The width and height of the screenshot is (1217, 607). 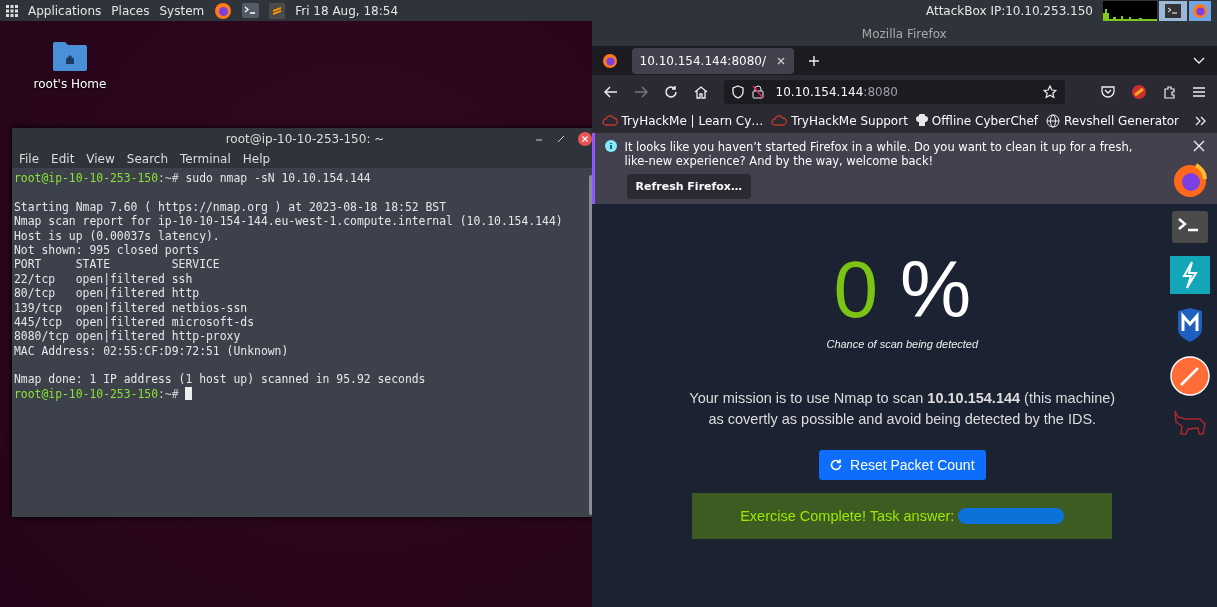 I want to click on home-icon, so click(x=700, y=91).